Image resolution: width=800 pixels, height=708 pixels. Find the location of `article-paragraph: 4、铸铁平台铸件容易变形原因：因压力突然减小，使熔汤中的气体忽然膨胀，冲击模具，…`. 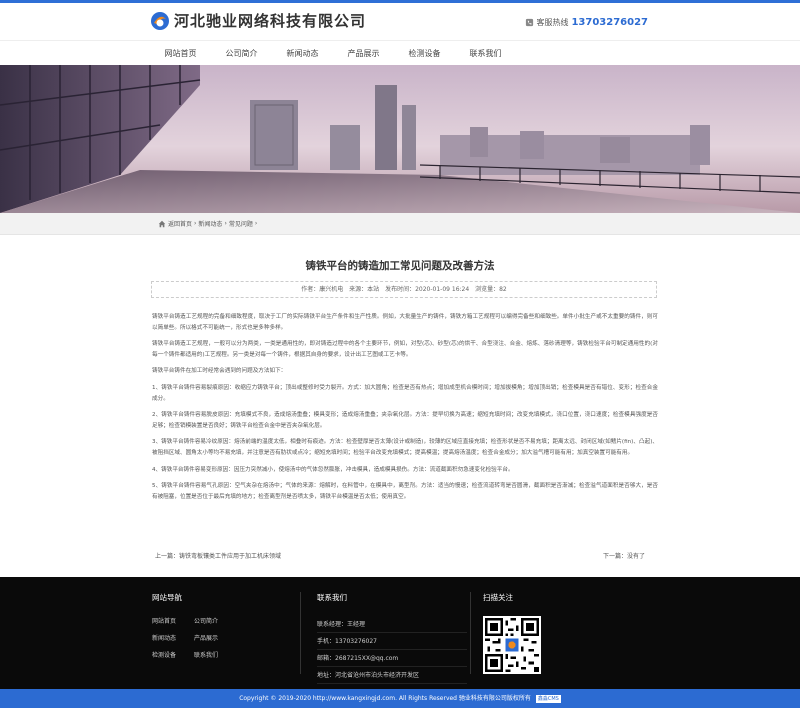

article-paragraph: 4、铸铁平台铸件容易变形原因：因压力突然减小，使熔汤中的气体忽然膨胀，冲击模具，… is located at coordinates (333, 469).